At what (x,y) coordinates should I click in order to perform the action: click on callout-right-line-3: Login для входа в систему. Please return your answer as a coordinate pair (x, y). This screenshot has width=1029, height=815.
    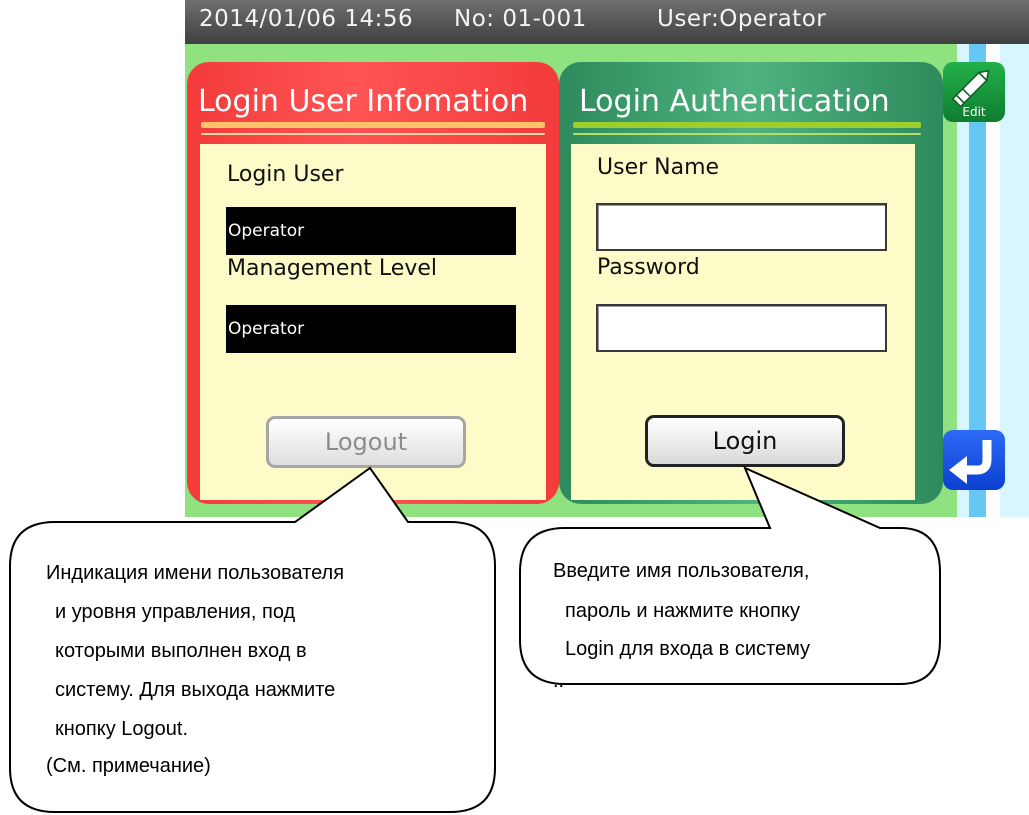
    Looking at the image, I should click on (688, 649).